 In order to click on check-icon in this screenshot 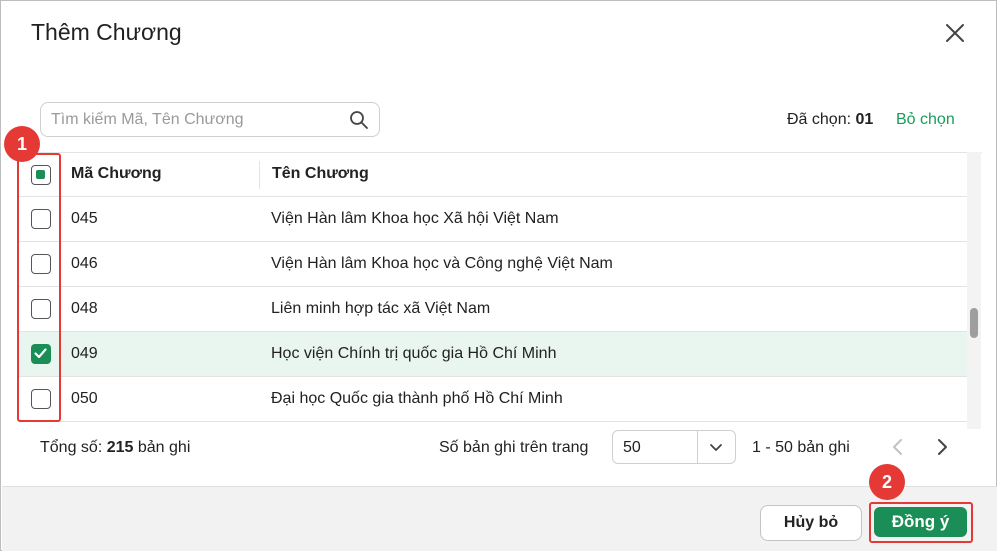, I will do `click(40, 353)`.